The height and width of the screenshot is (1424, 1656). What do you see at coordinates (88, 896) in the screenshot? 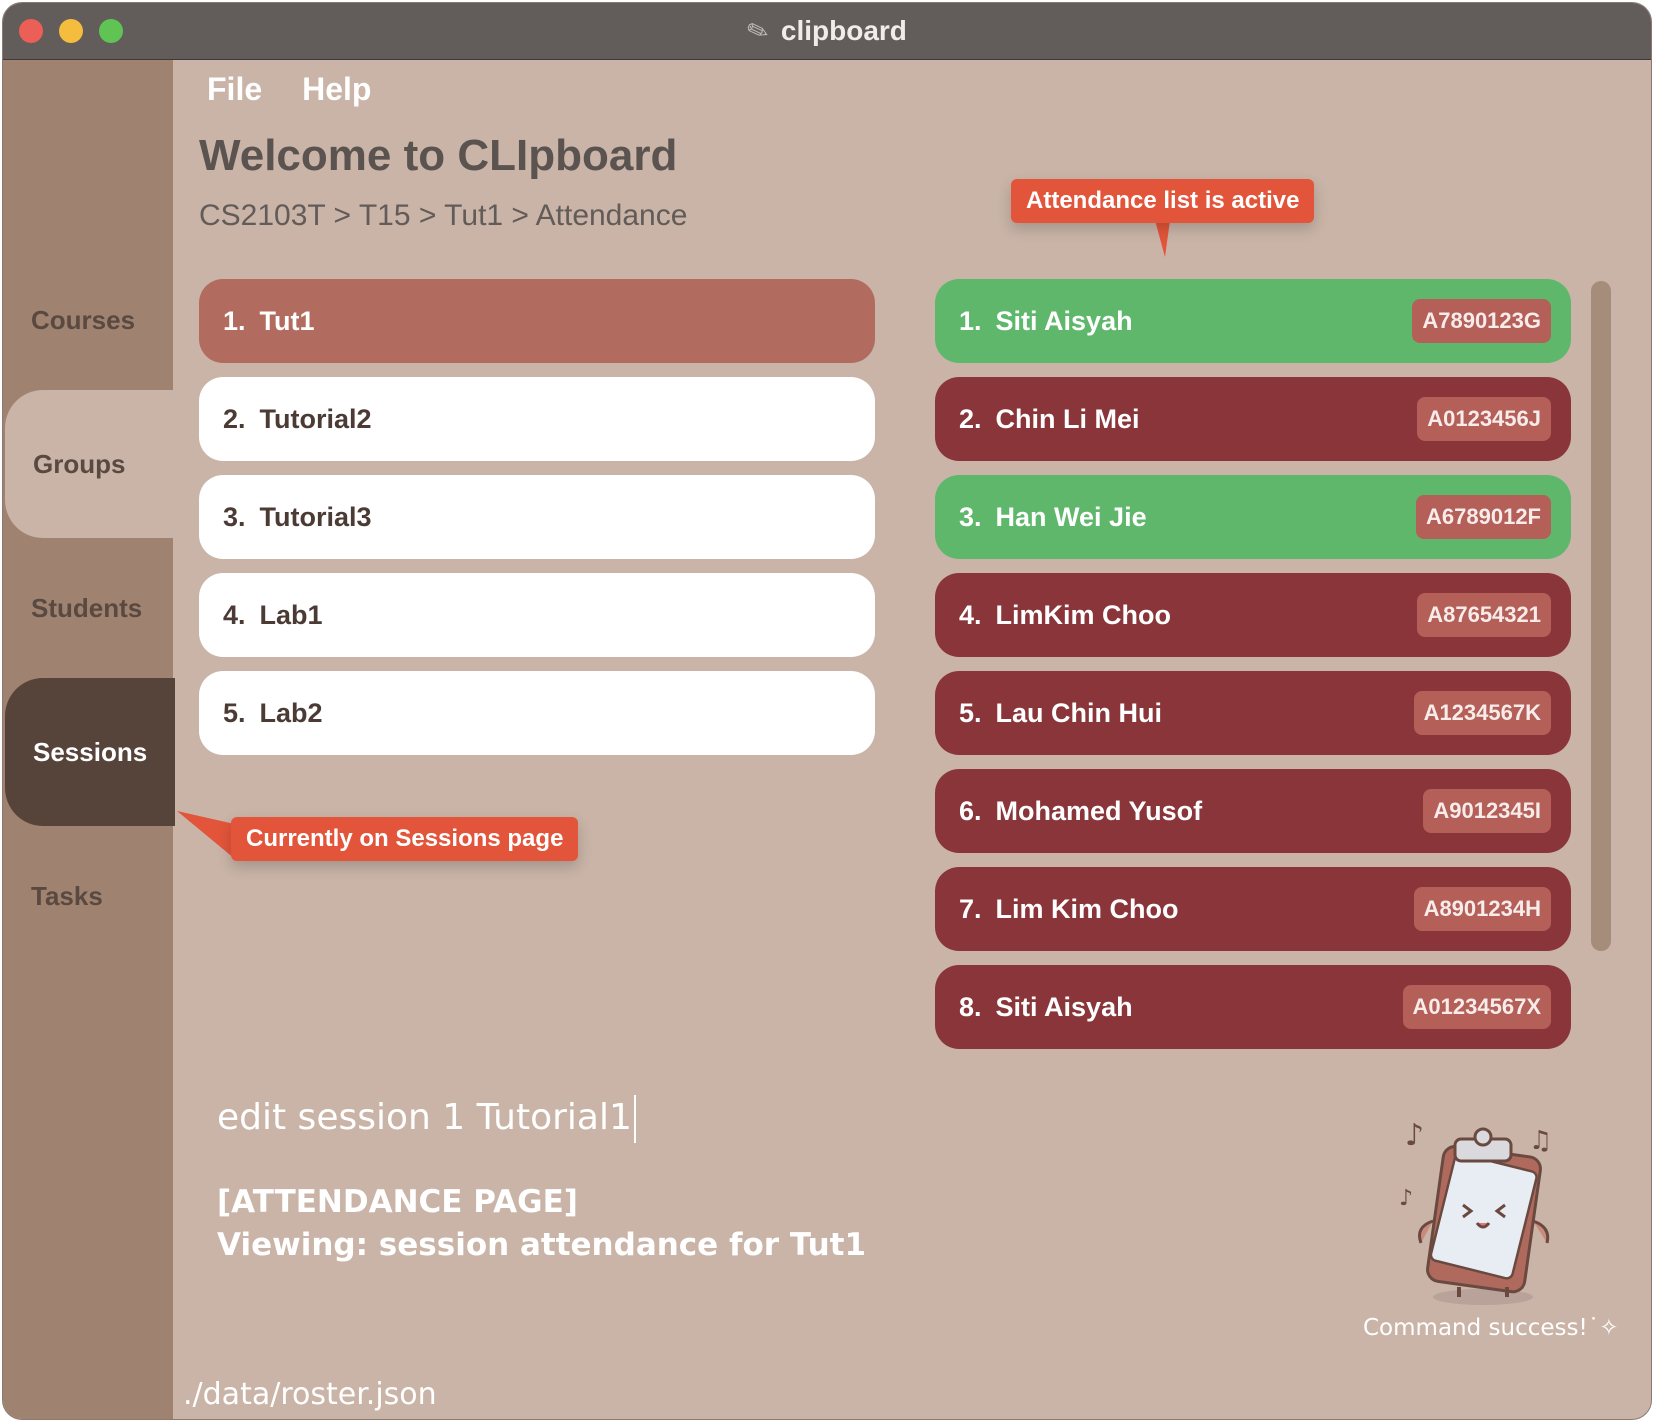
I see `sidebar-item-tasks: Tasks` at bounding box center [88, 896].